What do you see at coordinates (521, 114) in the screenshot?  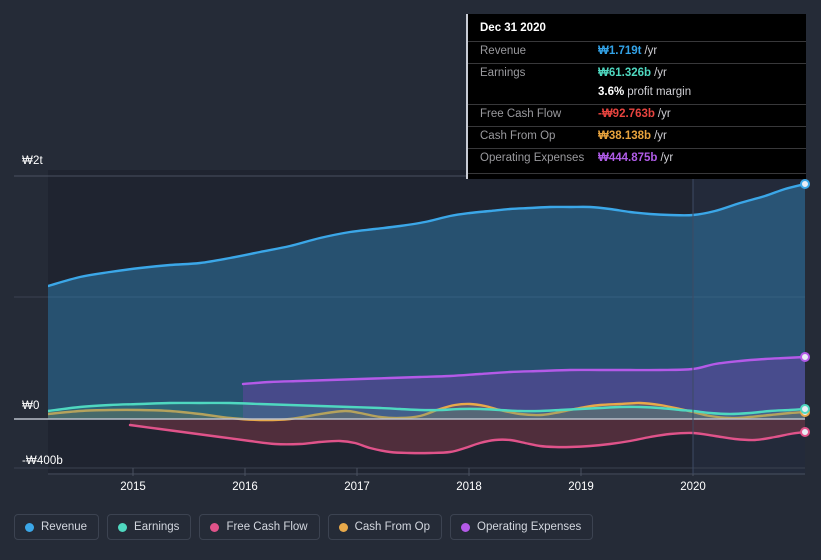 I see `tooltip-label-free-cash-flow: Free Cash Flow` at bounding box center [521, 114].